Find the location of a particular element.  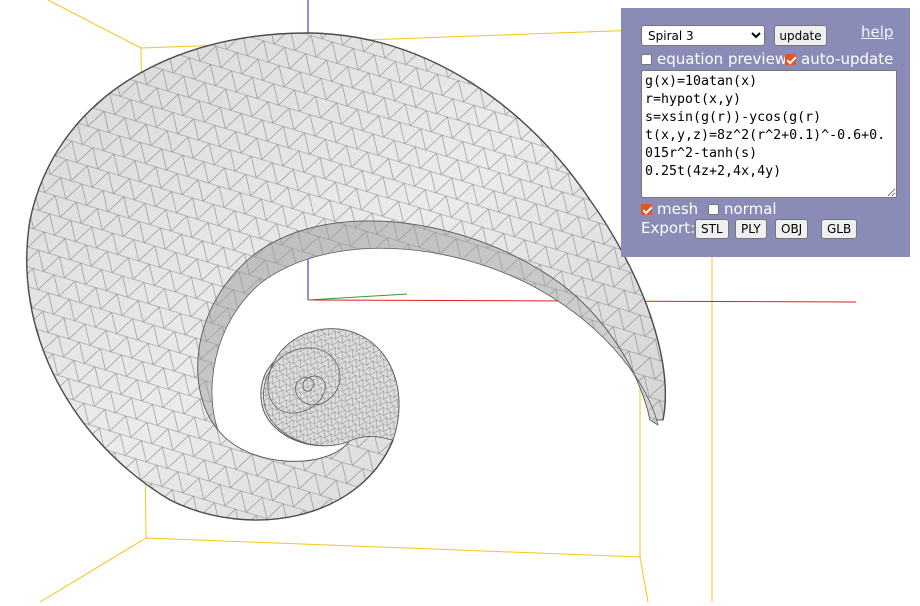

equation-preview-label: equation preview is located at coordinates (722, 59).